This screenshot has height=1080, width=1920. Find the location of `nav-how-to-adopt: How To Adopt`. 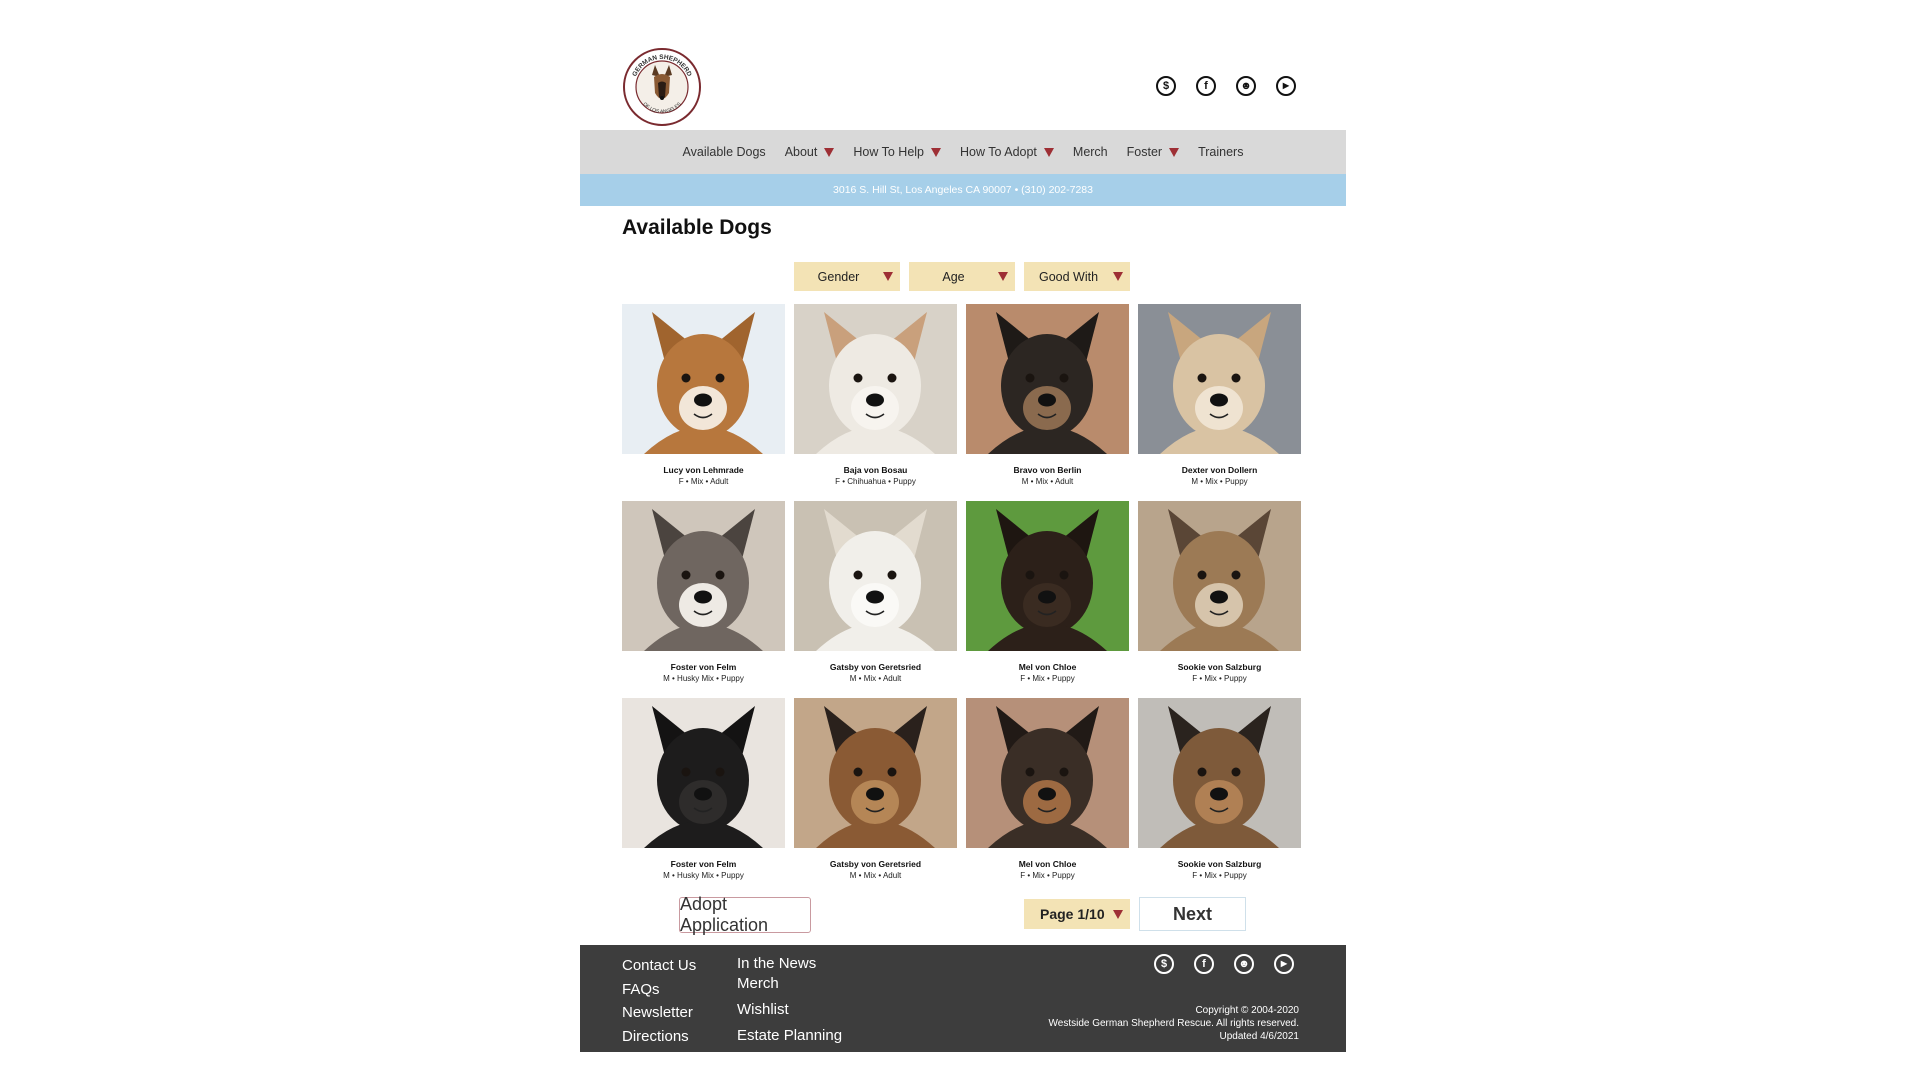

nav-how-to-adopt: How To Adopt is located at coordinates (1007, 152).